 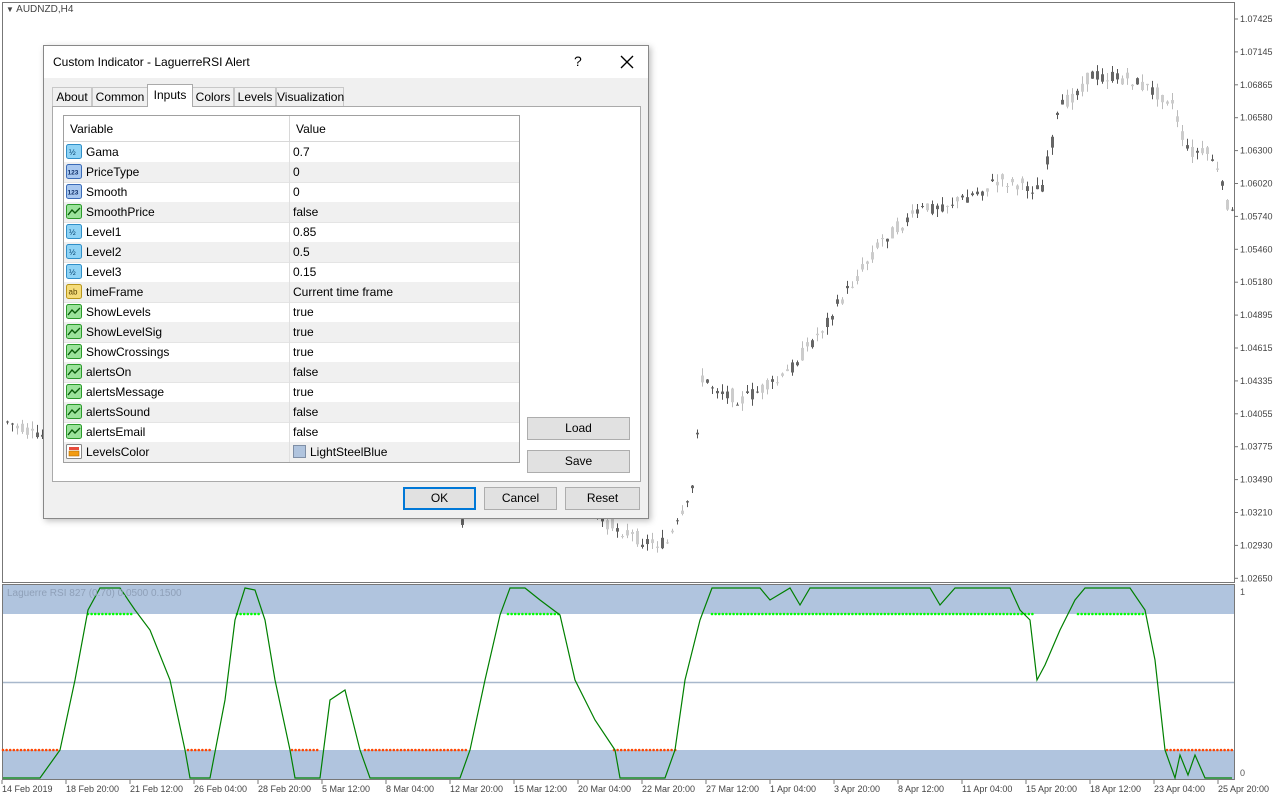 I want to click on param-row: ShowCrossings true, so click(x=291, y=352).